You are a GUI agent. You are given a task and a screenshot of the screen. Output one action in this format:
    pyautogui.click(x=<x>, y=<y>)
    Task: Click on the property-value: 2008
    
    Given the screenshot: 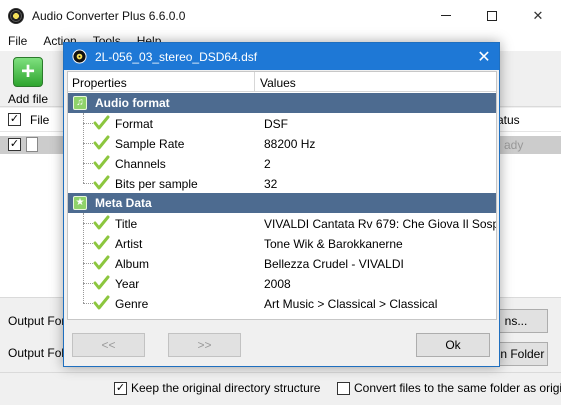 What is the action you would take?
    pyautogui.click(x=277, y=284)
    